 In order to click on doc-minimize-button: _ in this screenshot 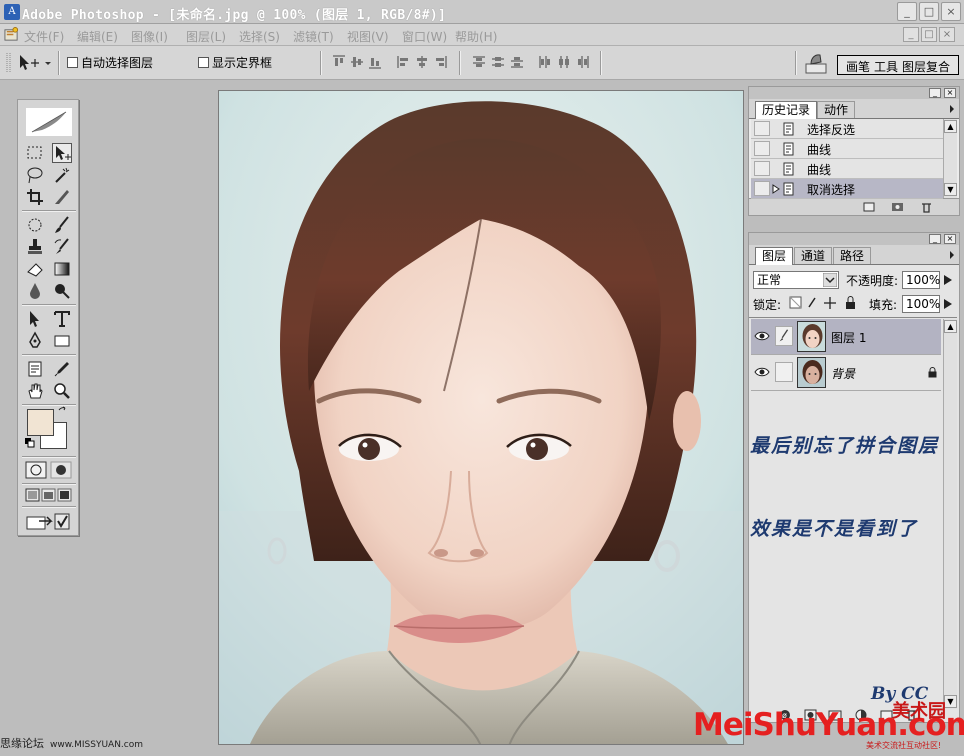, I will do `click(911, 34)`.